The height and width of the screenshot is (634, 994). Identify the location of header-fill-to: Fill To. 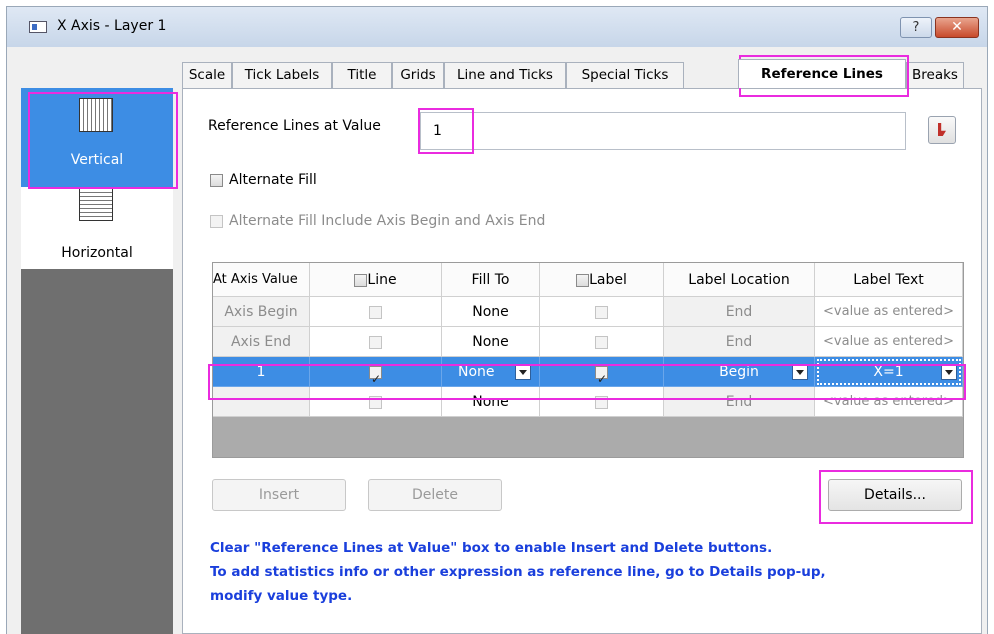
(491, 280).